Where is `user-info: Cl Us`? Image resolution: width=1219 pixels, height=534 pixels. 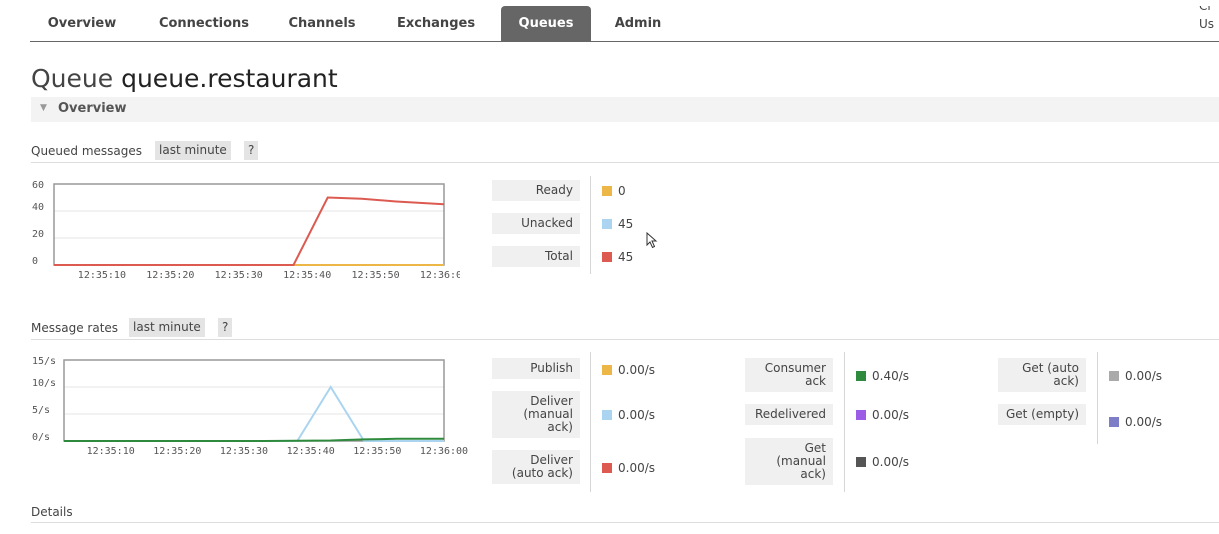
user-info: Cl Us is located at coordinates (1209, 26).